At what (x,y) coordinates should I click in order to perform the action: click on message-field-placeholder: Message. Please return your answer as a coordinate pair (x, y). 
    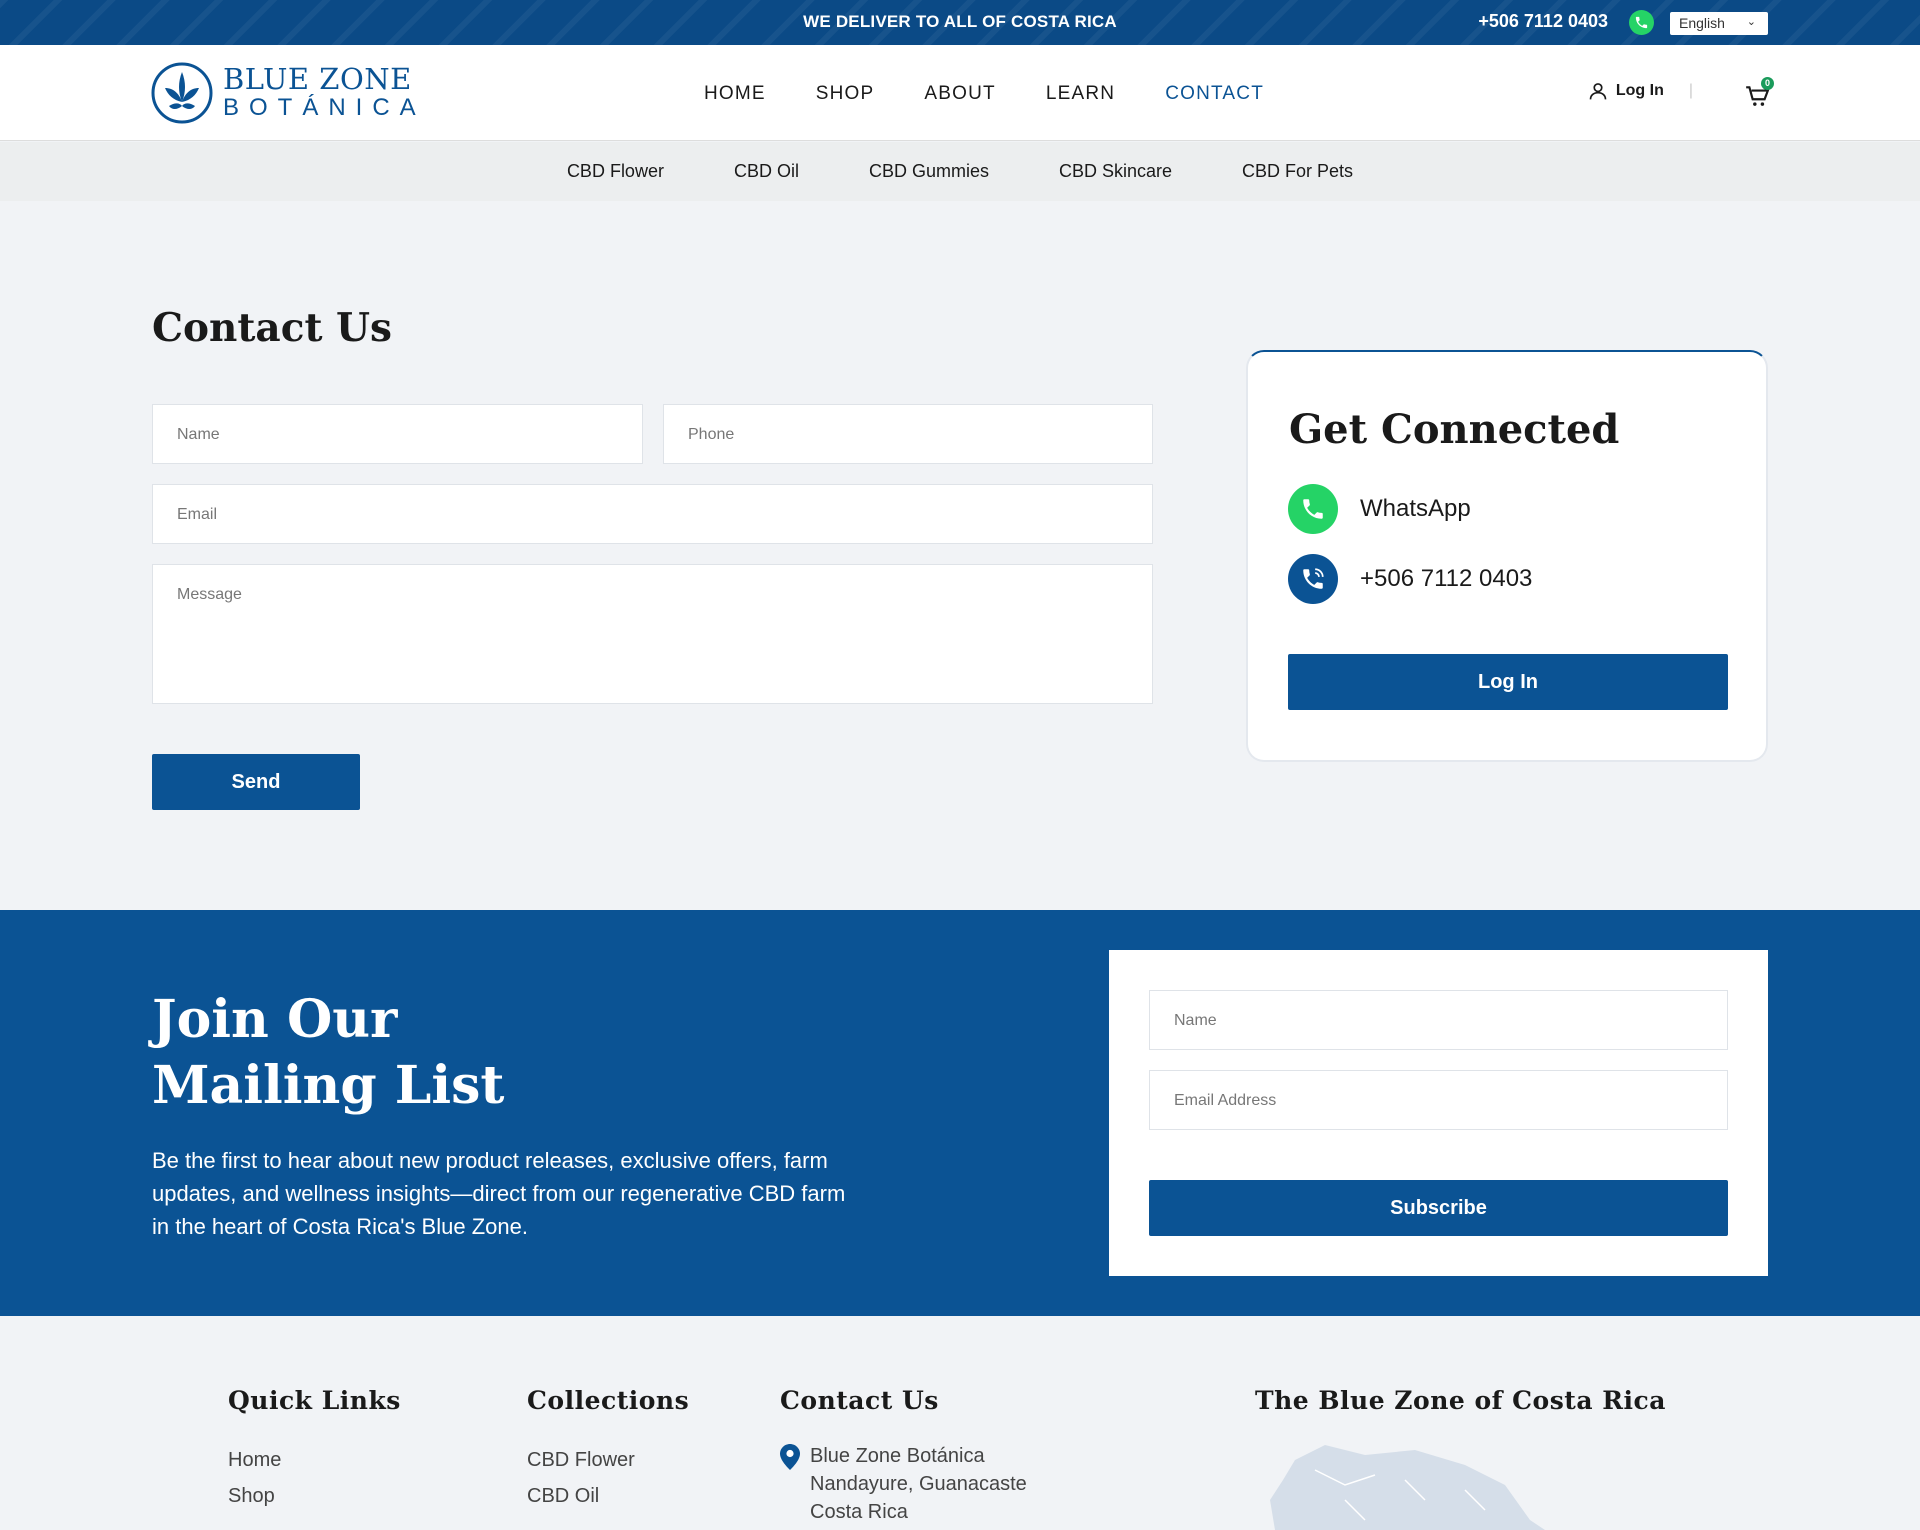
    Looking at the image, I should click on (209, 594).